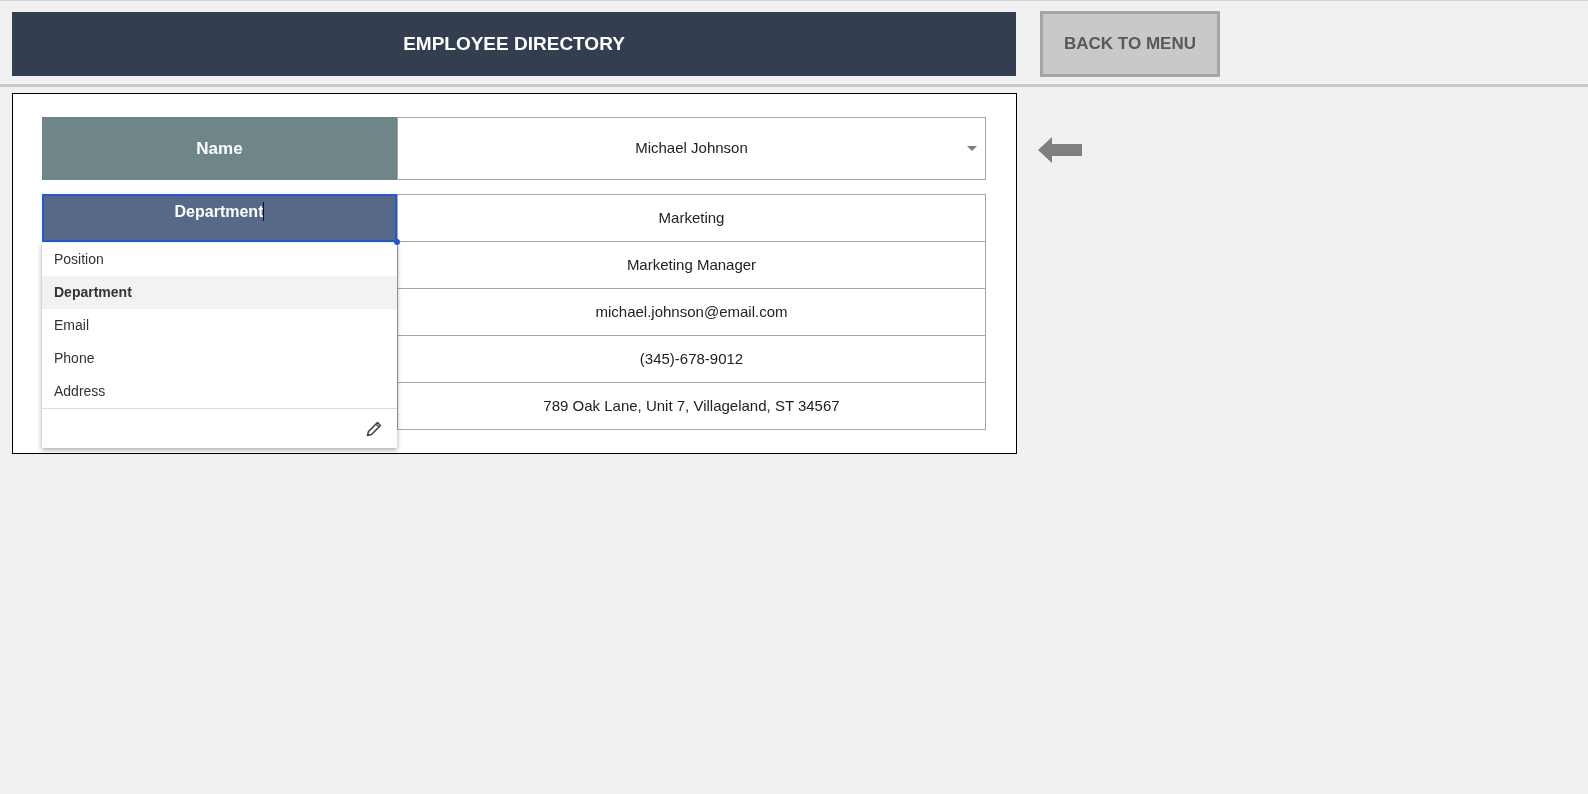  Describe the element at coordinates (1060, 150) in the screenshot. I see `left-arrow-icon` at that location.